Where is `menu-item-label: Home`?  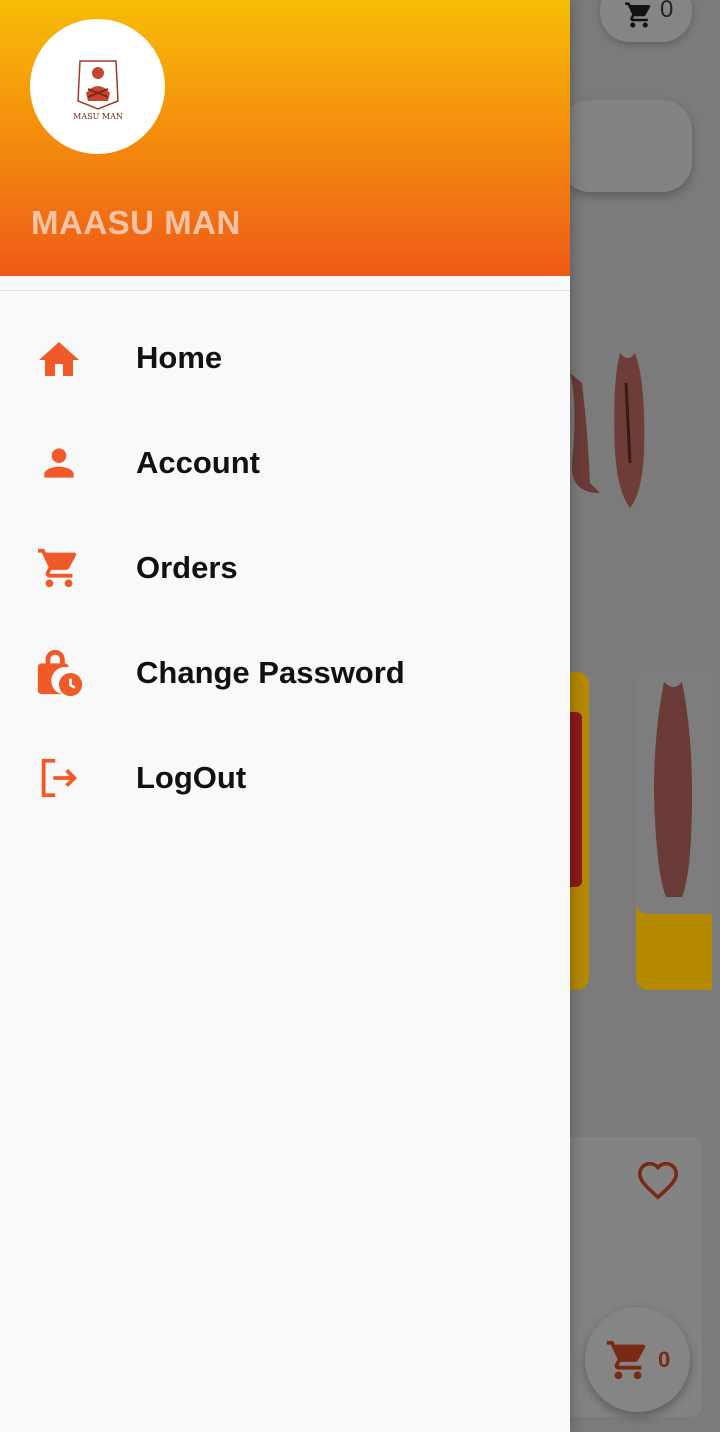
menu-item-label: Home is located at coordinates (179, 357).